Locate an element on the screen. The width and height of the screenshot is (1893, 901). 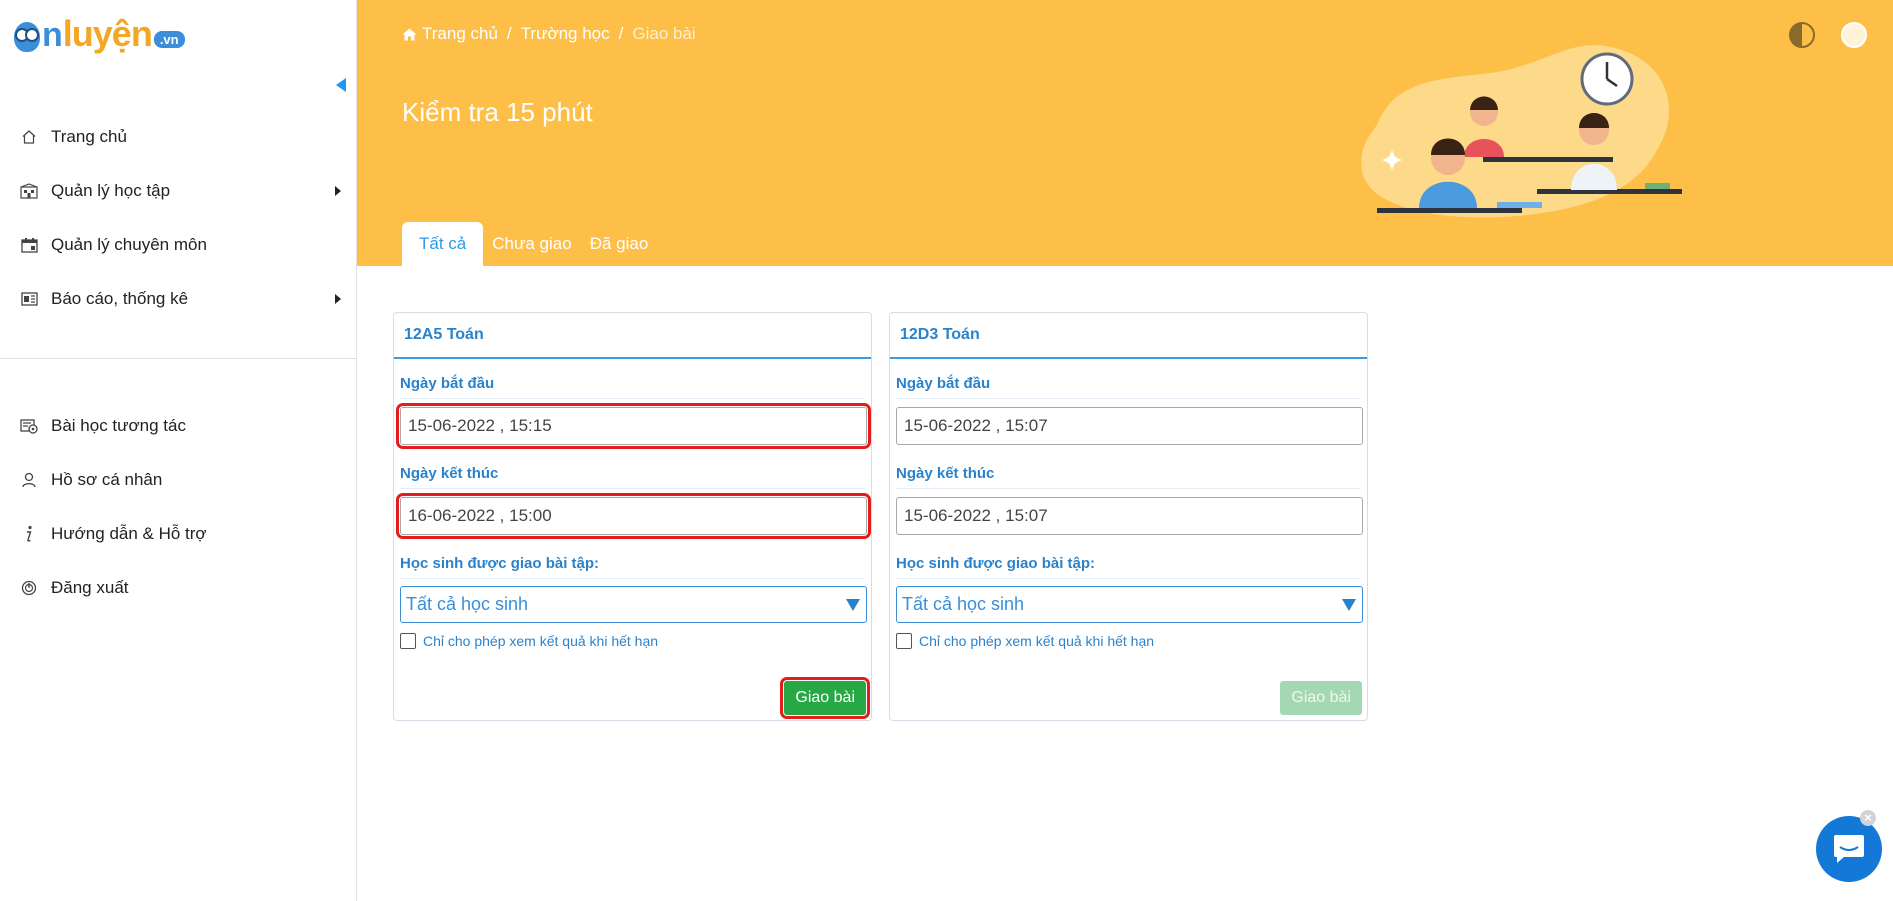
sidebar-item-interactive-lessons: Bài học tương tác is located at coordinates (178, 426).